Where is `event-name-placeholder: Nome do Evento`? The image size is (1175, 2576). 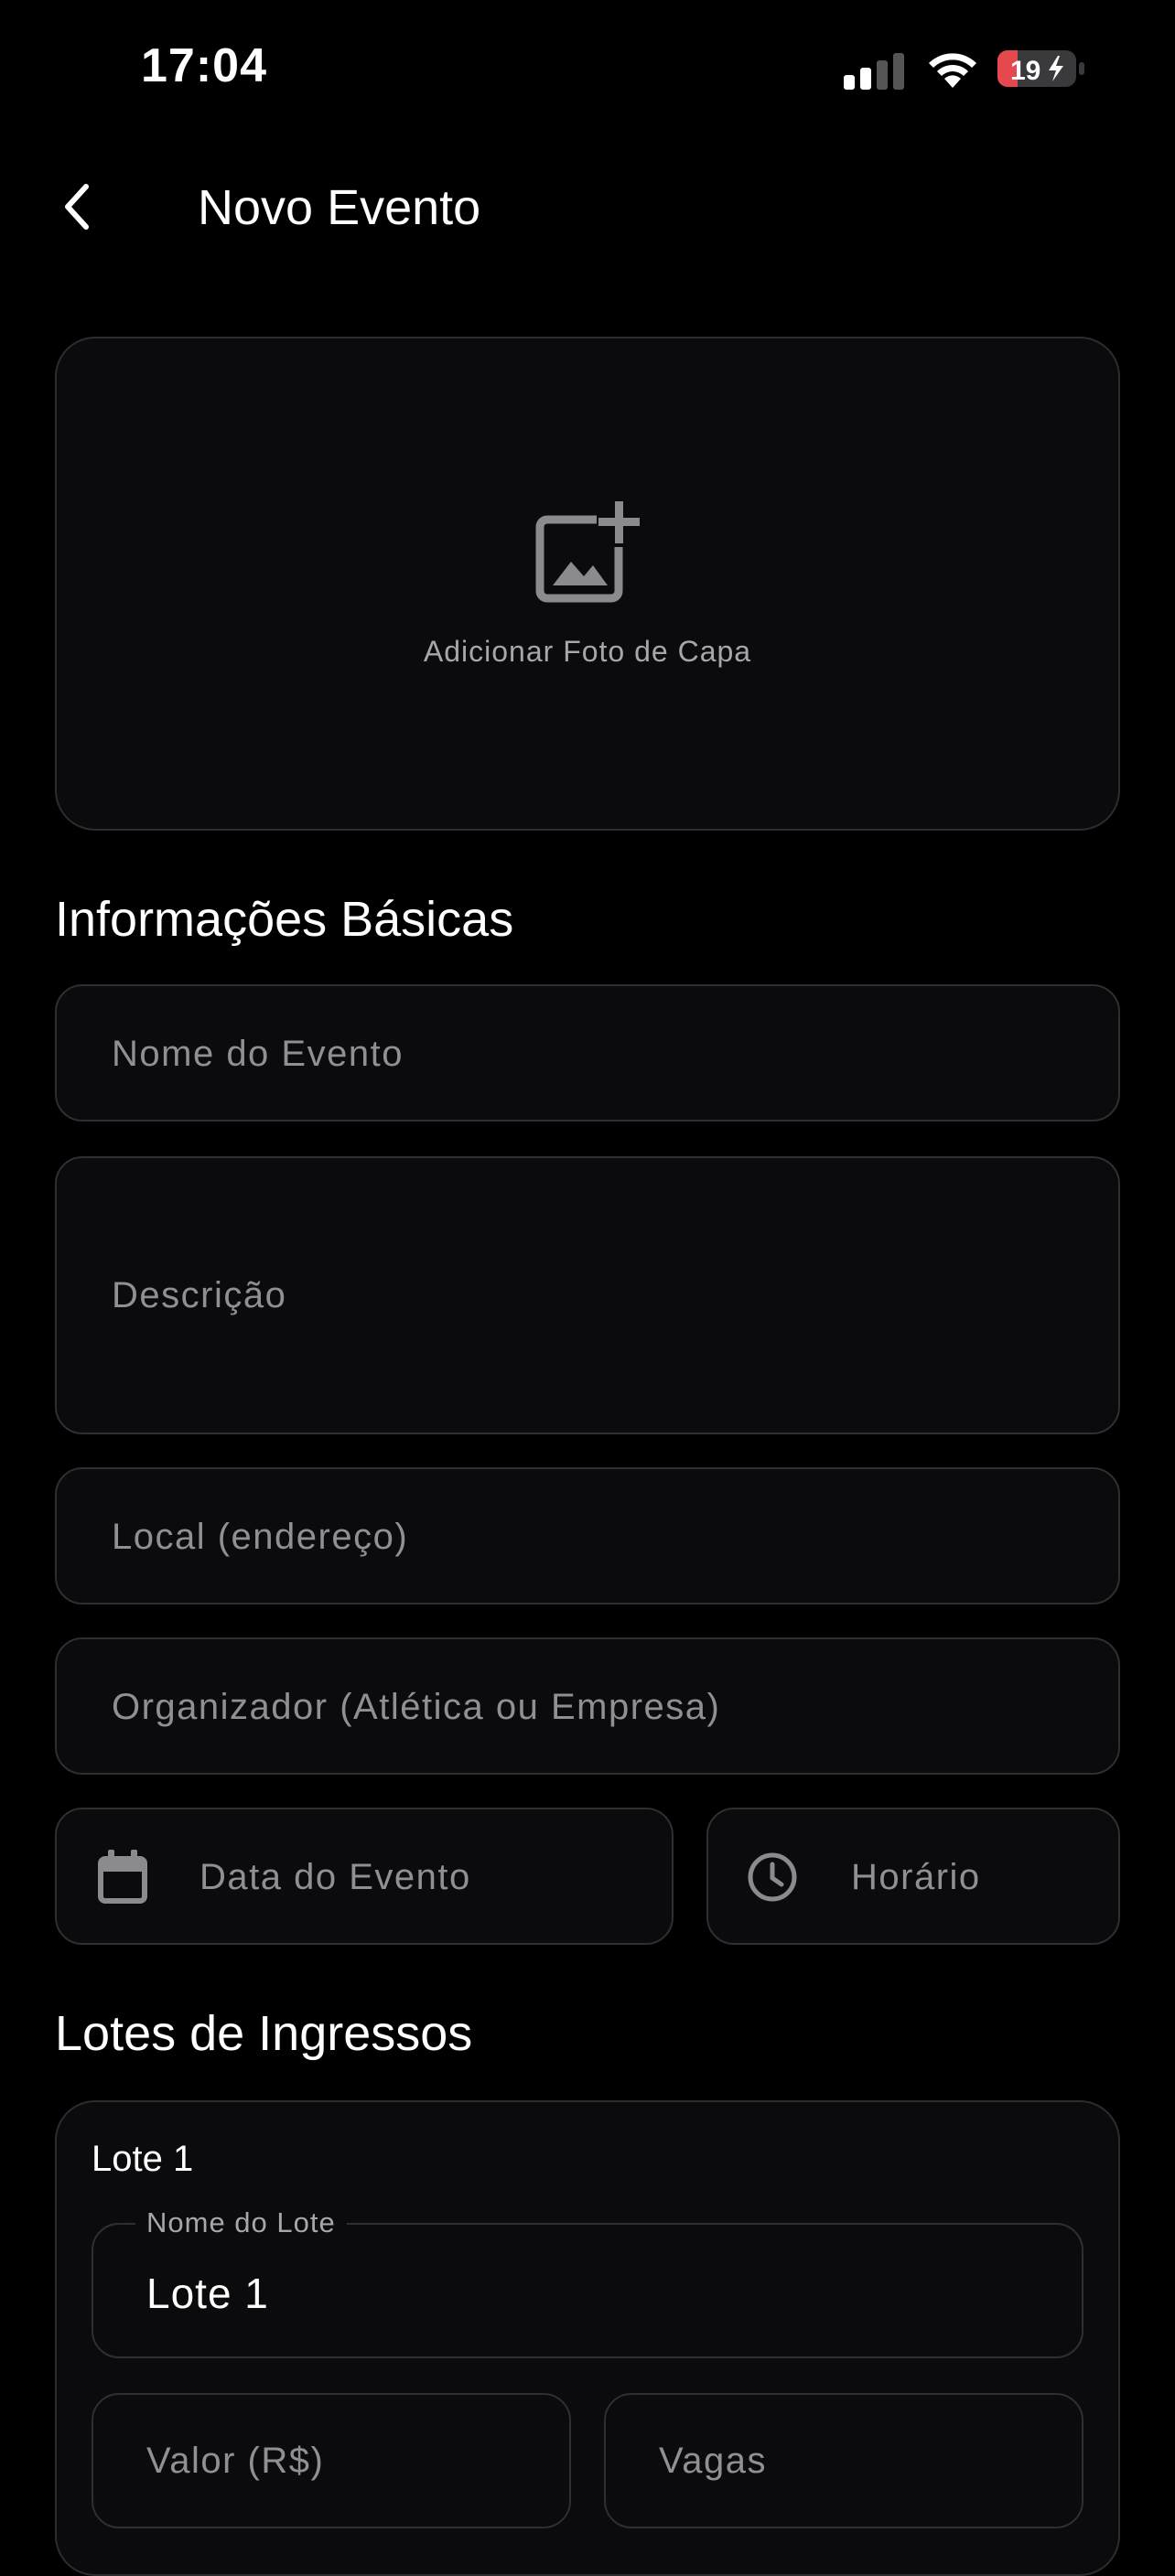
event-name-placeholder: Nome do Evento is located at coordinates (258, 1054).